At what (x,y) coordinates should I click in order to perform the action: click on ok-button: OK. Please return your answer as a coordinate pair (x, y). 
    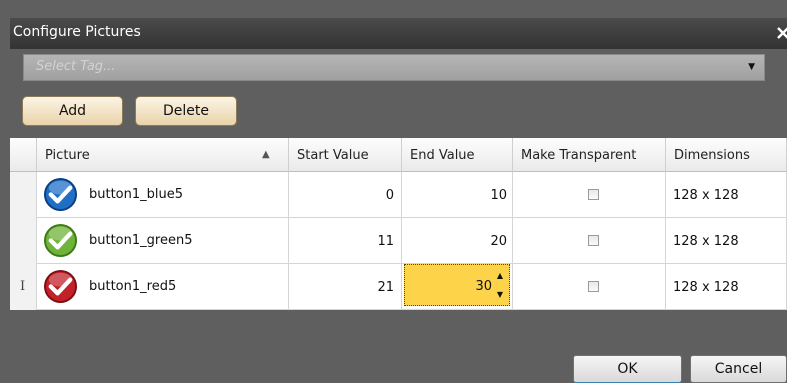
    Looking at the image, I should click on (627, 369).